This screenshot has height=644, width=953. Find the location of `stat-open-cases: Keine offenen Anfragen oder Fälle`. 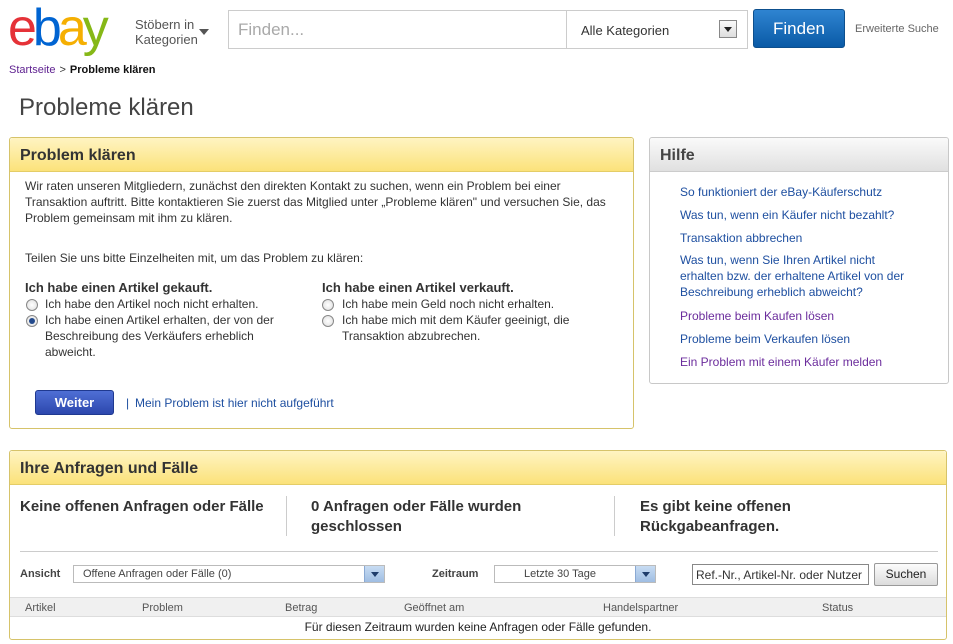

stat-open-cases: Keine offenen Anfragen oder Fälle is located at coordinates (142, 506).